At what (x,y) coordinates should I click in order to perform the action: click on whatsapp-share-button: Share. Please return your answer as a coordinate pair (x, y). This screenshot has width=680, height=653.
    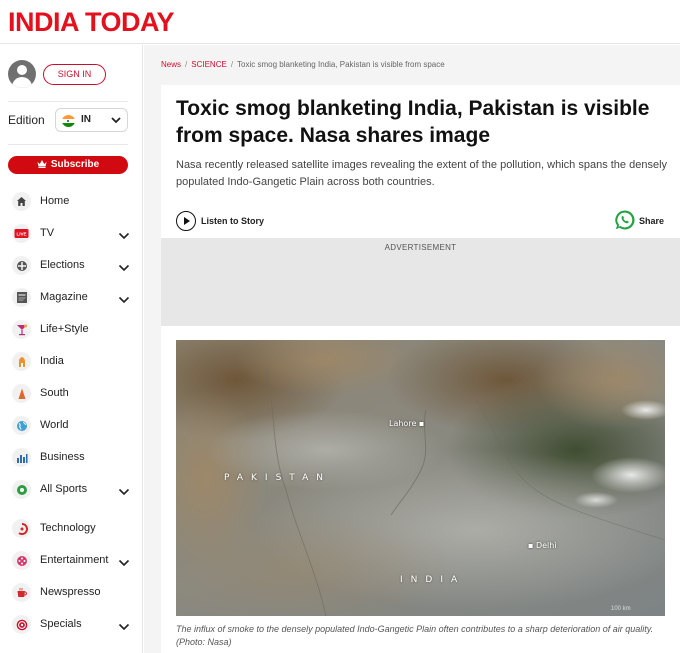
    Looking at the image, I should click on (644, 221).